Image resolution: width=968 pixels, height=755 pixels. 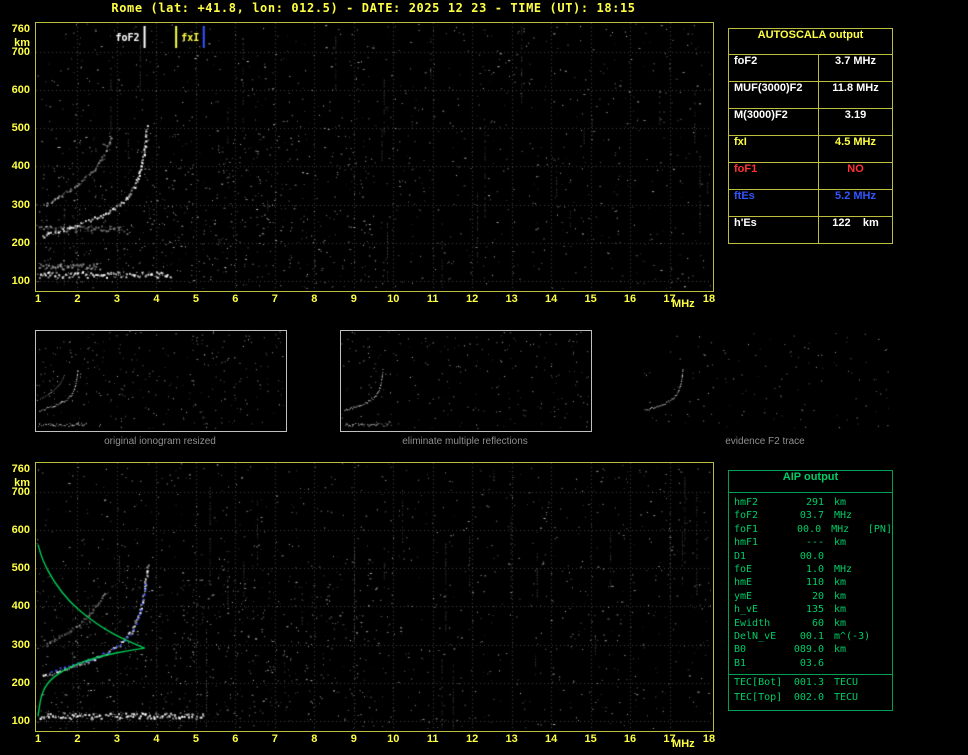 I want to click on aip-row-DelNvE: DelN_vE 00.1 m^(-3), so click(x=810, y=637).